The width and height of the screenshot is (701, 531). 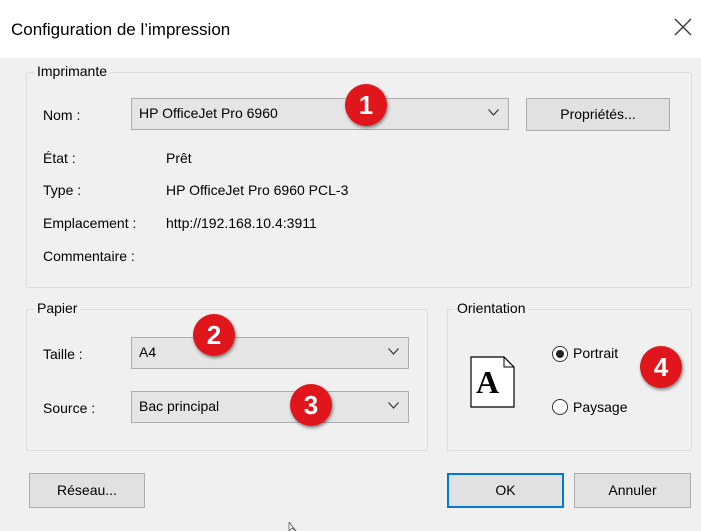 I want to click on page-preview-icon: A, so click(x=492, y=382).